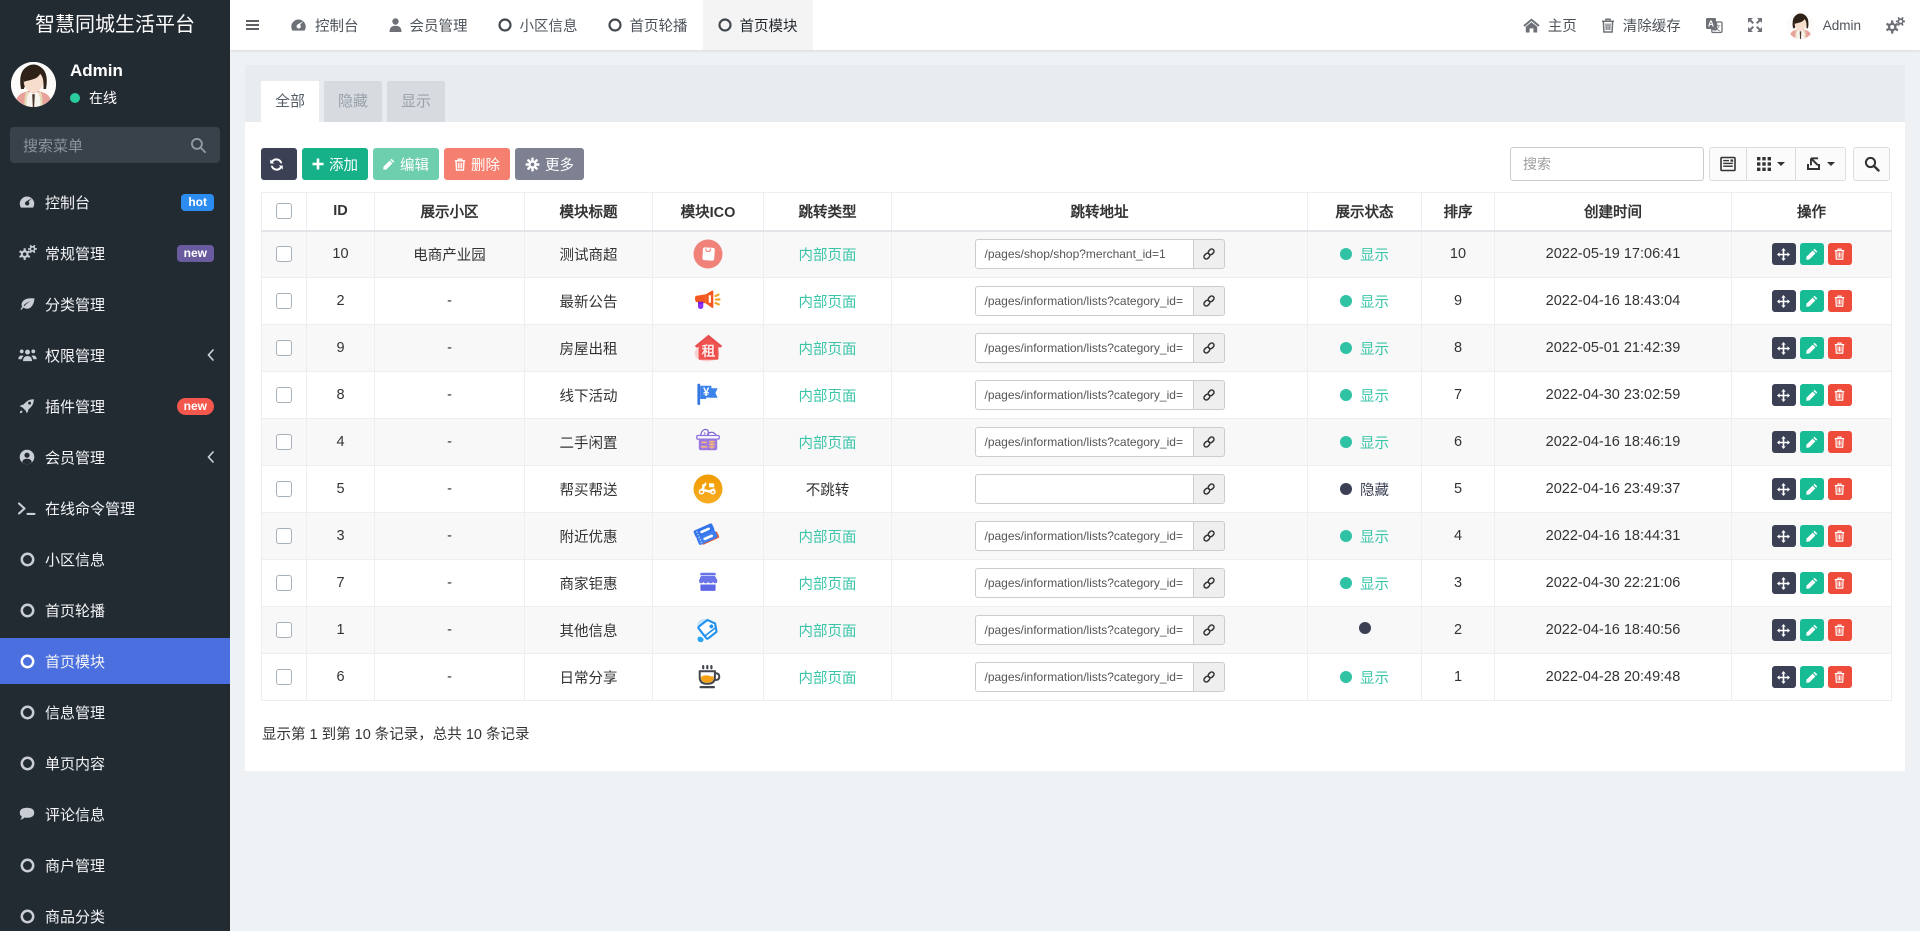  I want to click on svg-text: 租, so click(708, 351).